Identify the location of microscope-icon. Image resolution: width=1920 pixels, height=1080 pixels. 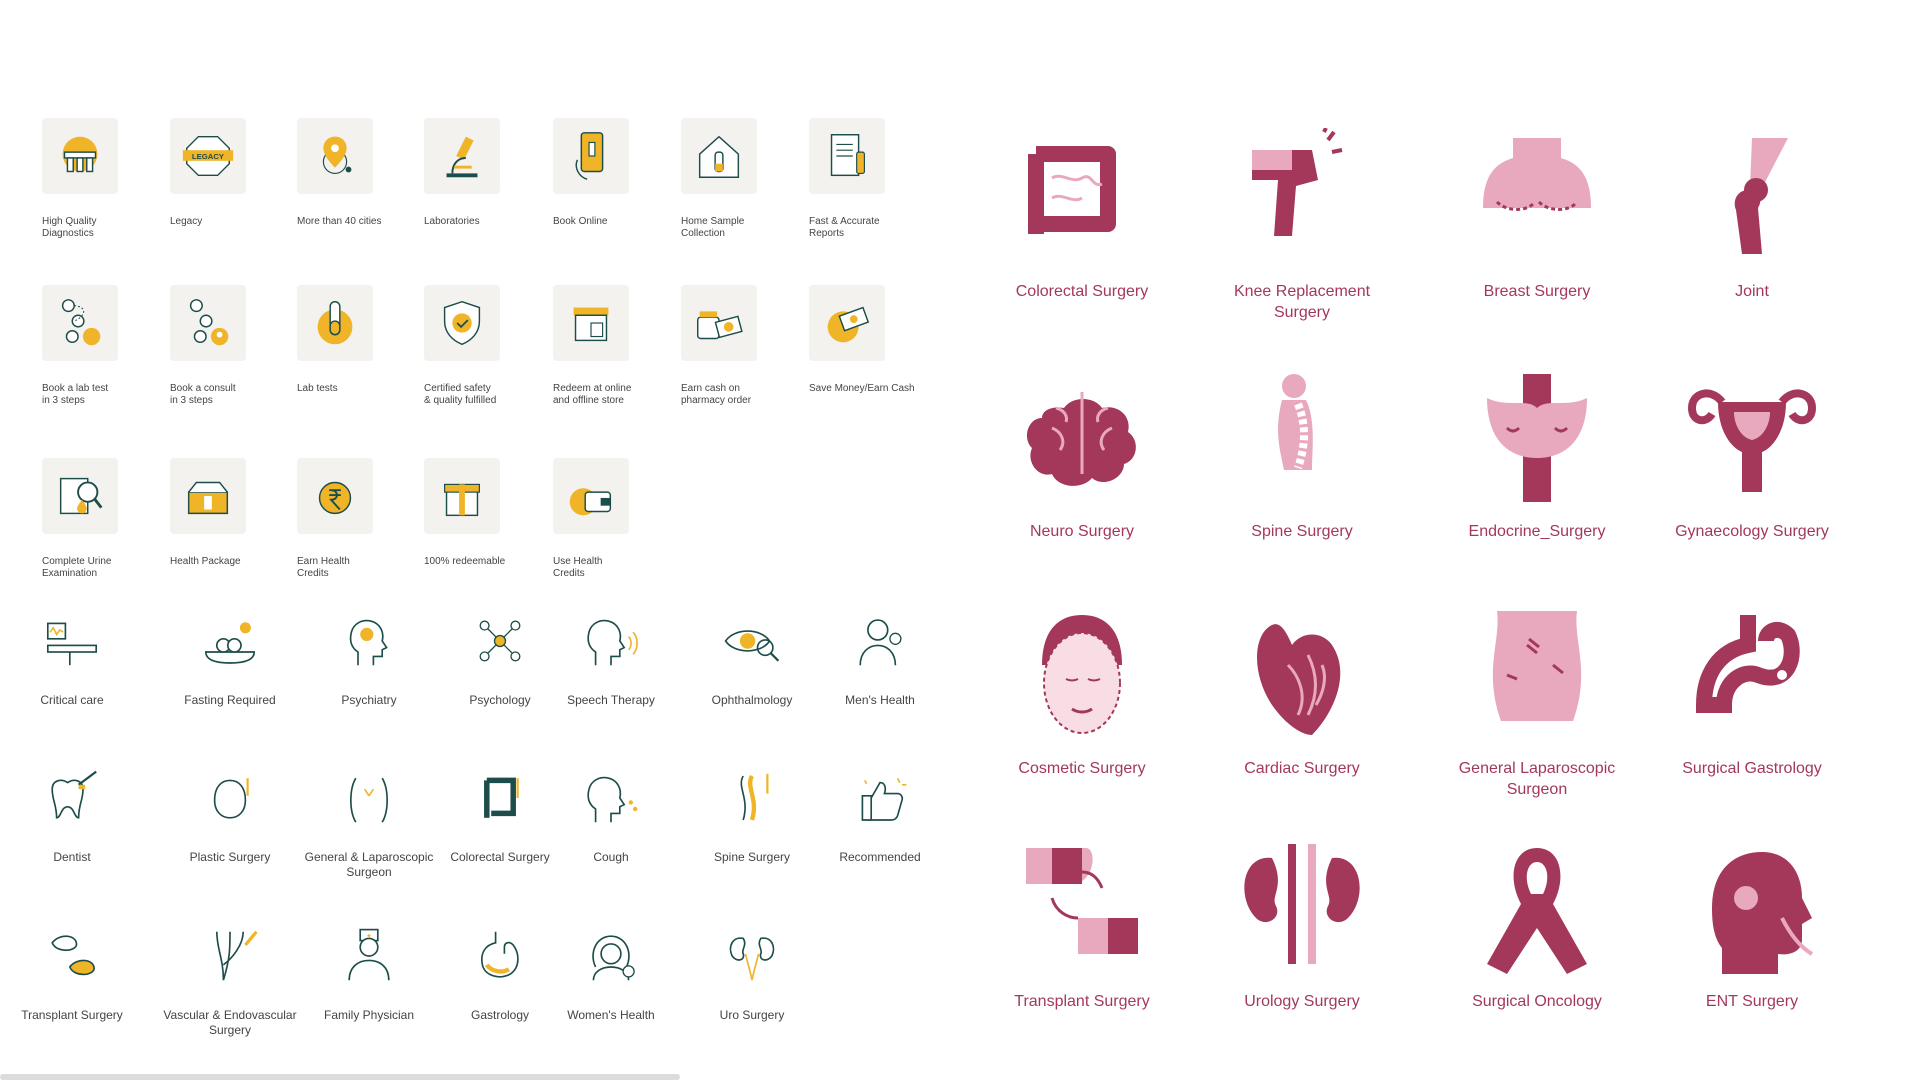
(462, 156).